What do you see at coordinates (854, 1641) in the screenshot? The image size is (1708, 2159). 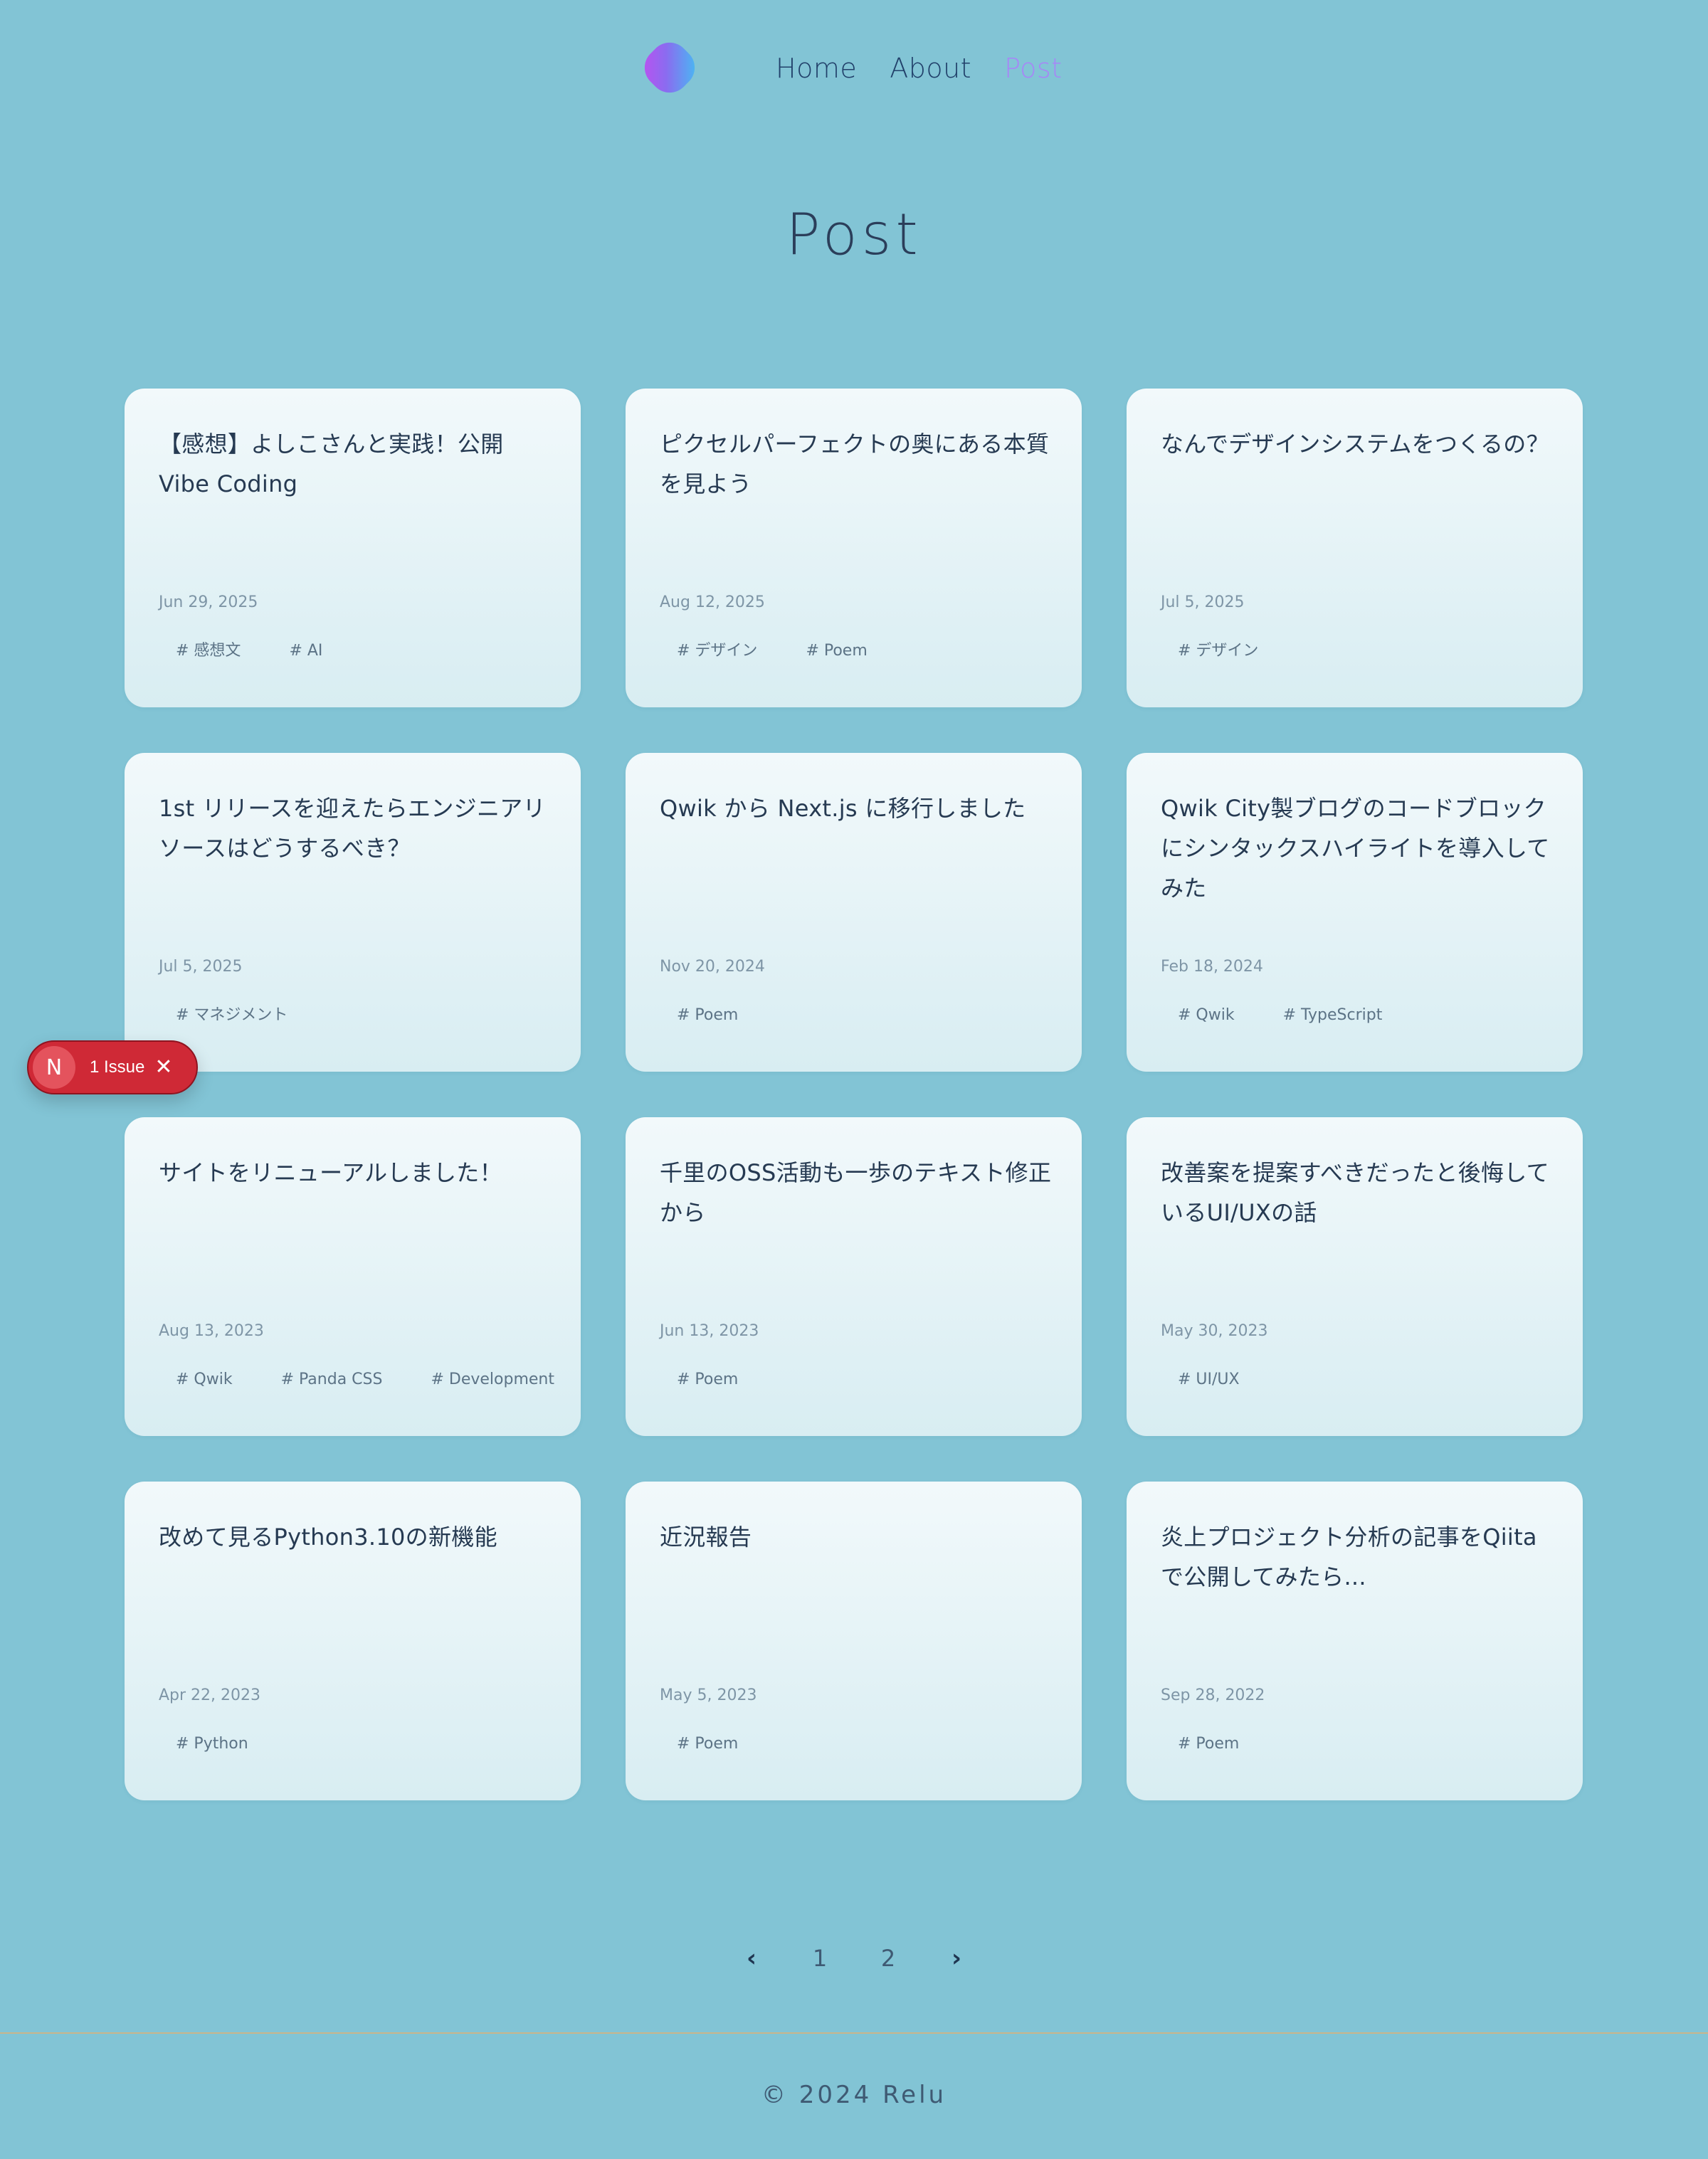 I see `post-card: 近況報告 May 5, 2023 # Poem` at bounding box center [854, 1641].